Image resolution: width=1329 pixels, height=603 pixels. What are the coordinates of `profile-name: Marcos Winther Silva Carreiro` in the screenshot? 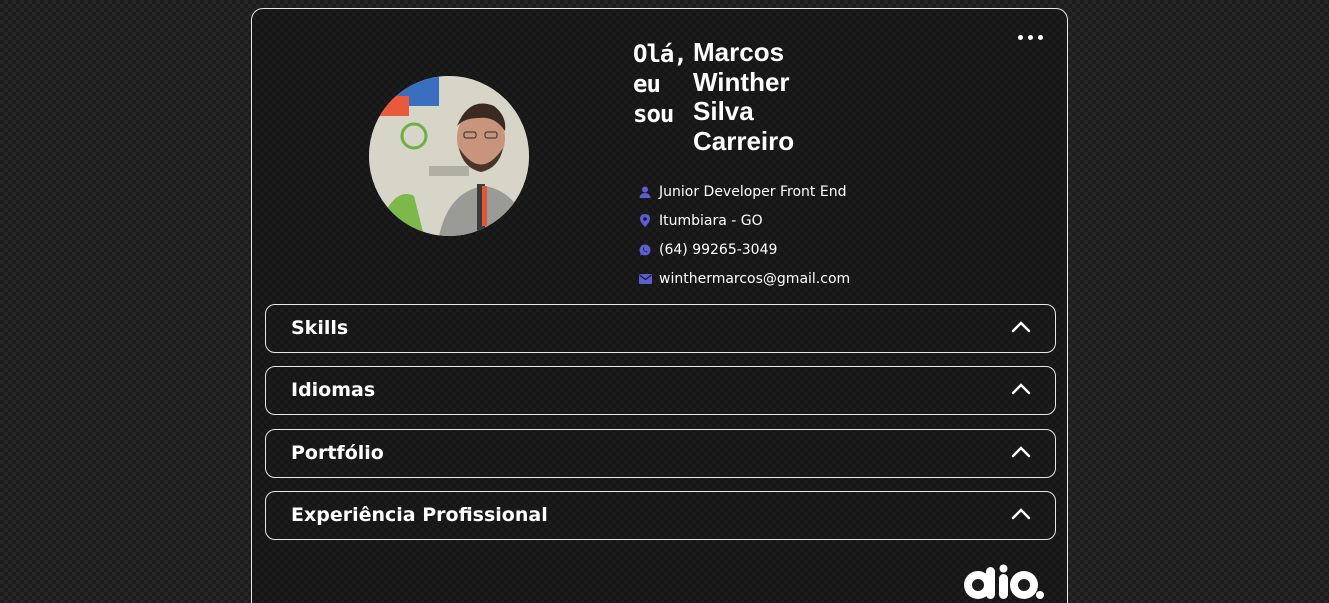 It's located at (744, 96).